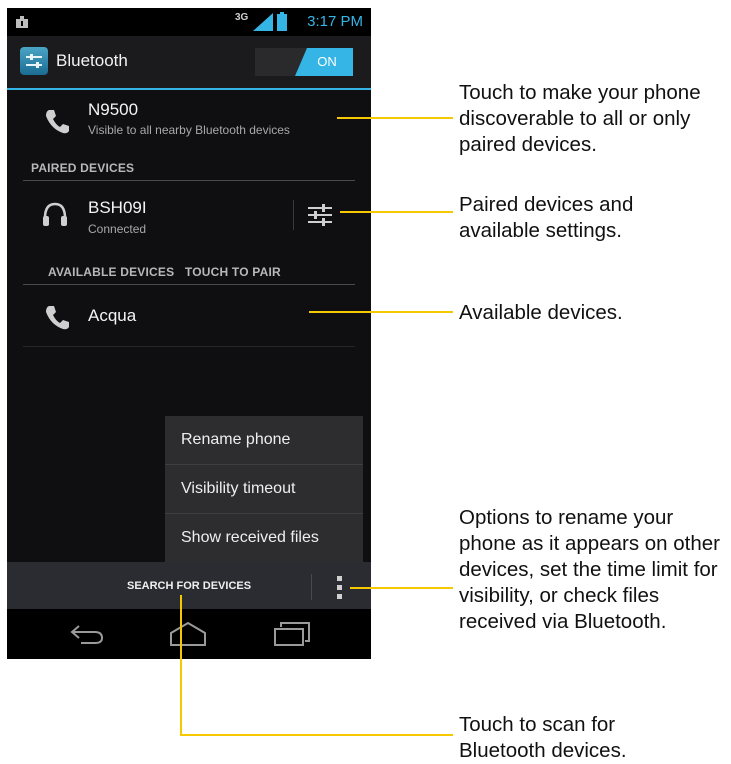  Describe the element at coordinates (320, 215) in the screenshot. I see `sliders-icon` at that location.